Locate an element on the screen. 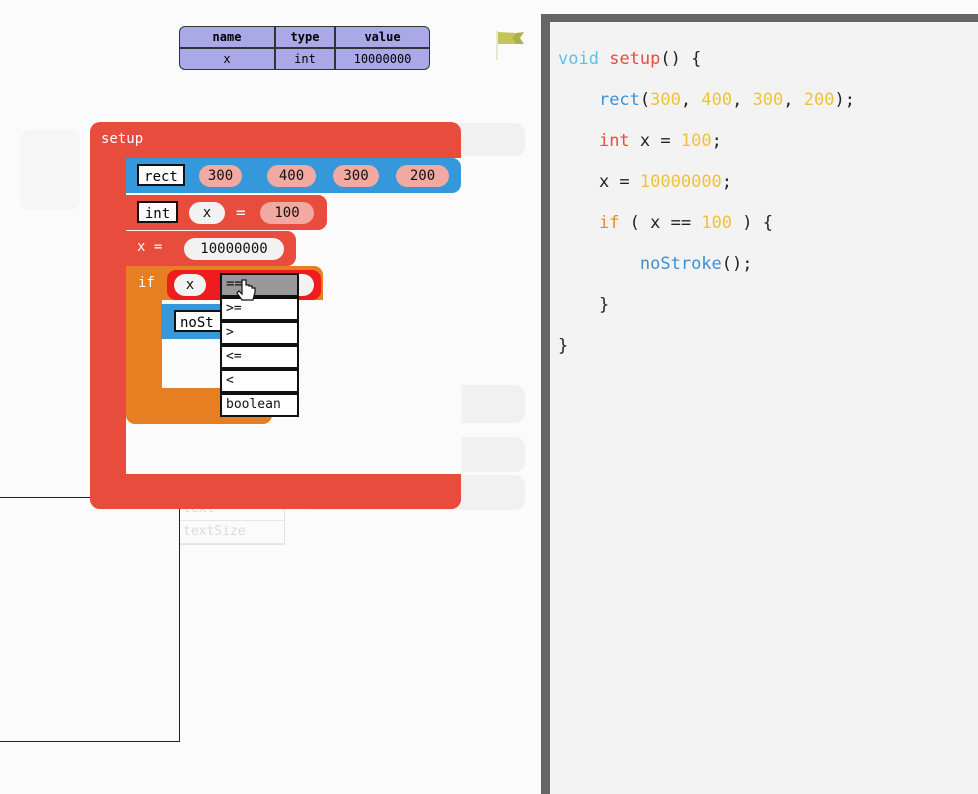 The image size is (978, 794). code-line: void setup() { is located at coordinates (630, 58).